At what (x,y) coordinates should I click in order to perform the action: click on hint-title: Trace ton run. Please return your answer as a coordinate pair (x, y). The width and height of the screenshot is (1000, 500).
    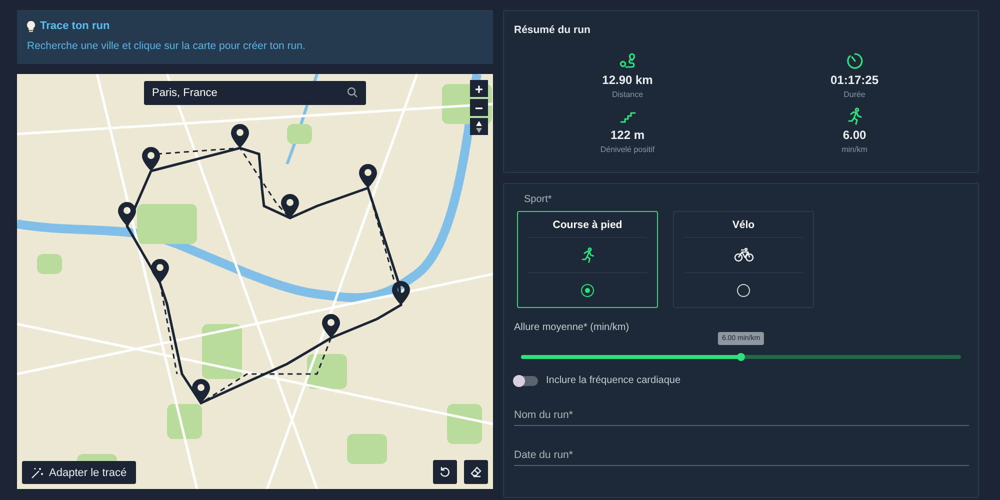
    Looking at the image, I should click on (75, 26).